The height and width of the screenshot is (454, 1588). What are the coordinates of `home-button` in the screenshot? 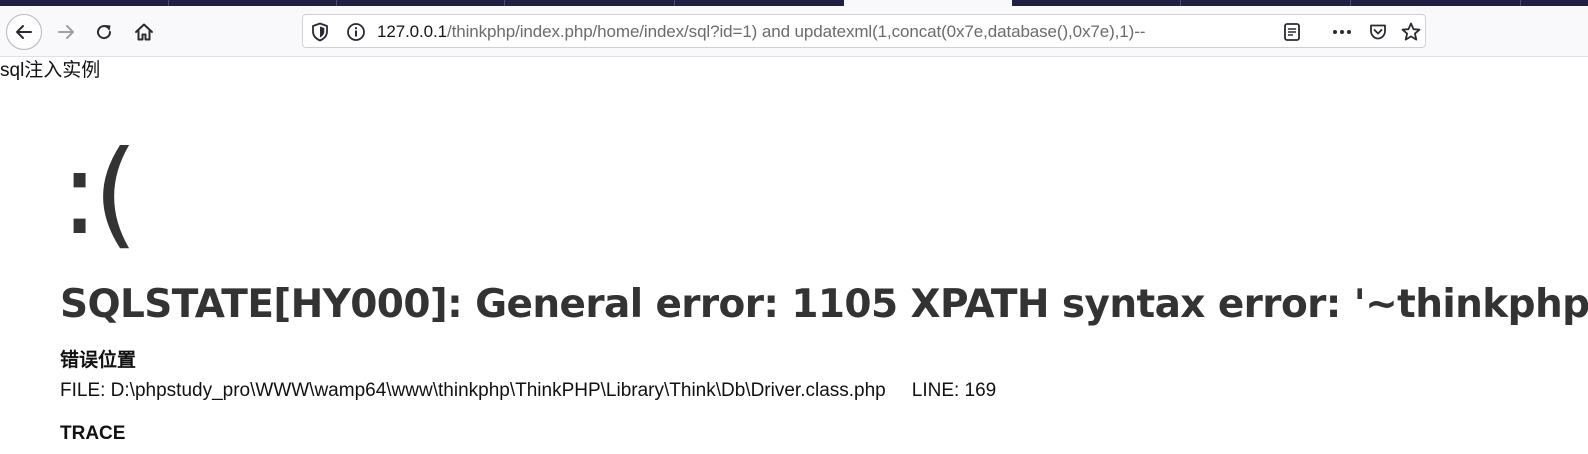 It's located at (144, 32).